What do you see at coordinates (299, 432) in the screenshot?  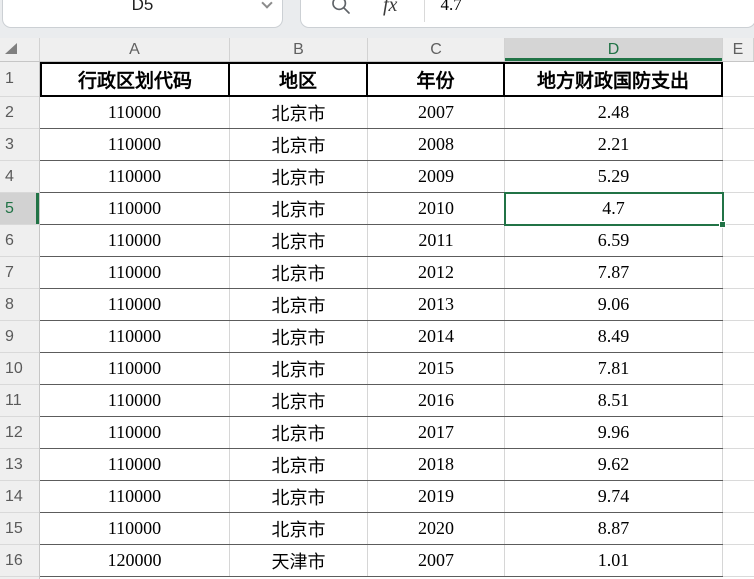 I see `cell-B12: 北京市` at bounding box center [299, 432].